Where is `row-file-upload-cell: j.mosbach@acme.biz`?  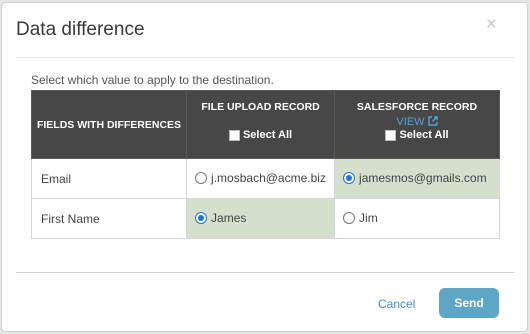
row-file-upload-cell: j.mosbach@acme.biz is located at coordinates (261, 178).